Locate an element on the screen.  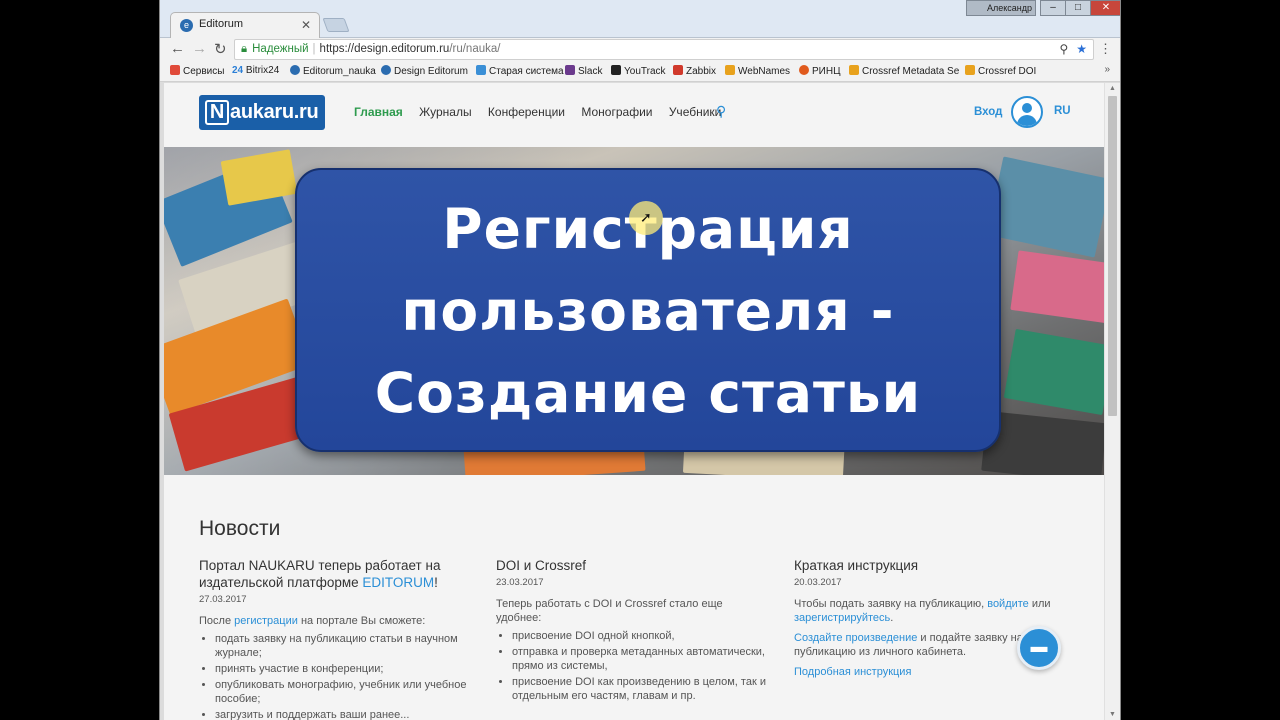
profile-badge: Александр is located at coordinates (1001, 8).